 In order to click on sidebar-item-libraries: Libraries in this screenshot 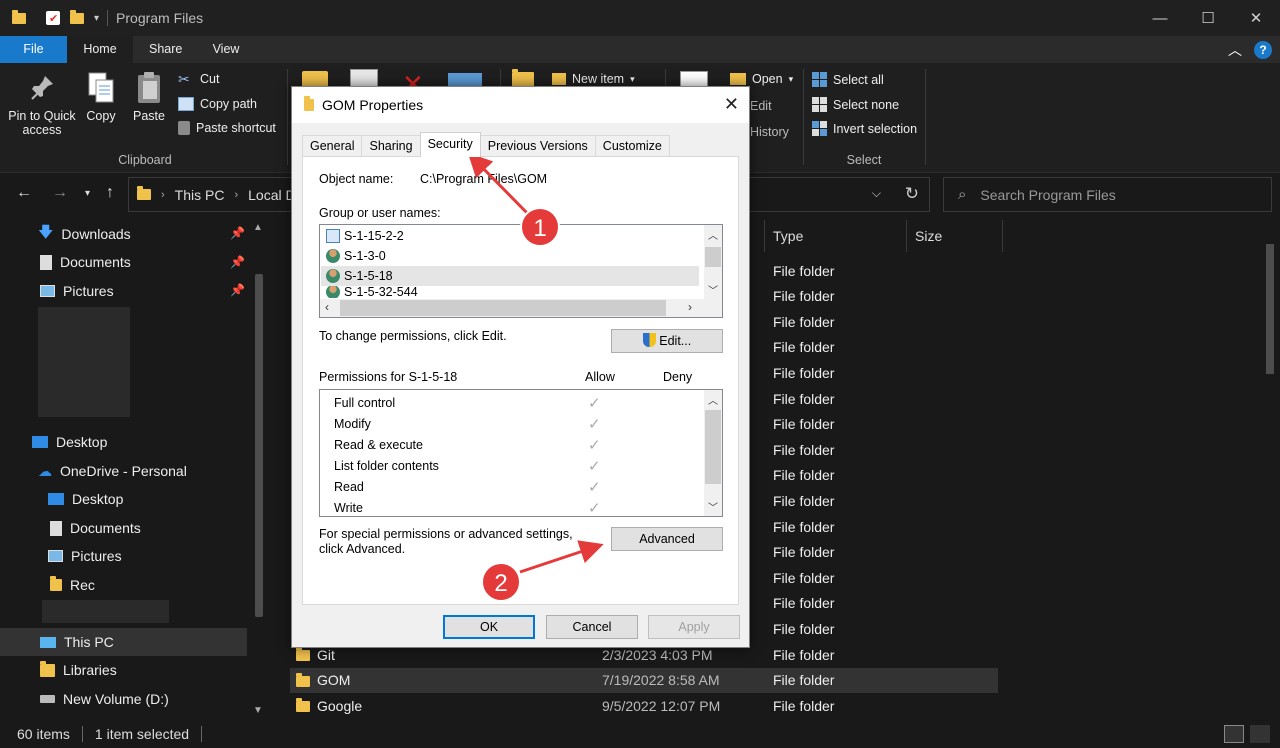, I will do `click(58, 670)`.